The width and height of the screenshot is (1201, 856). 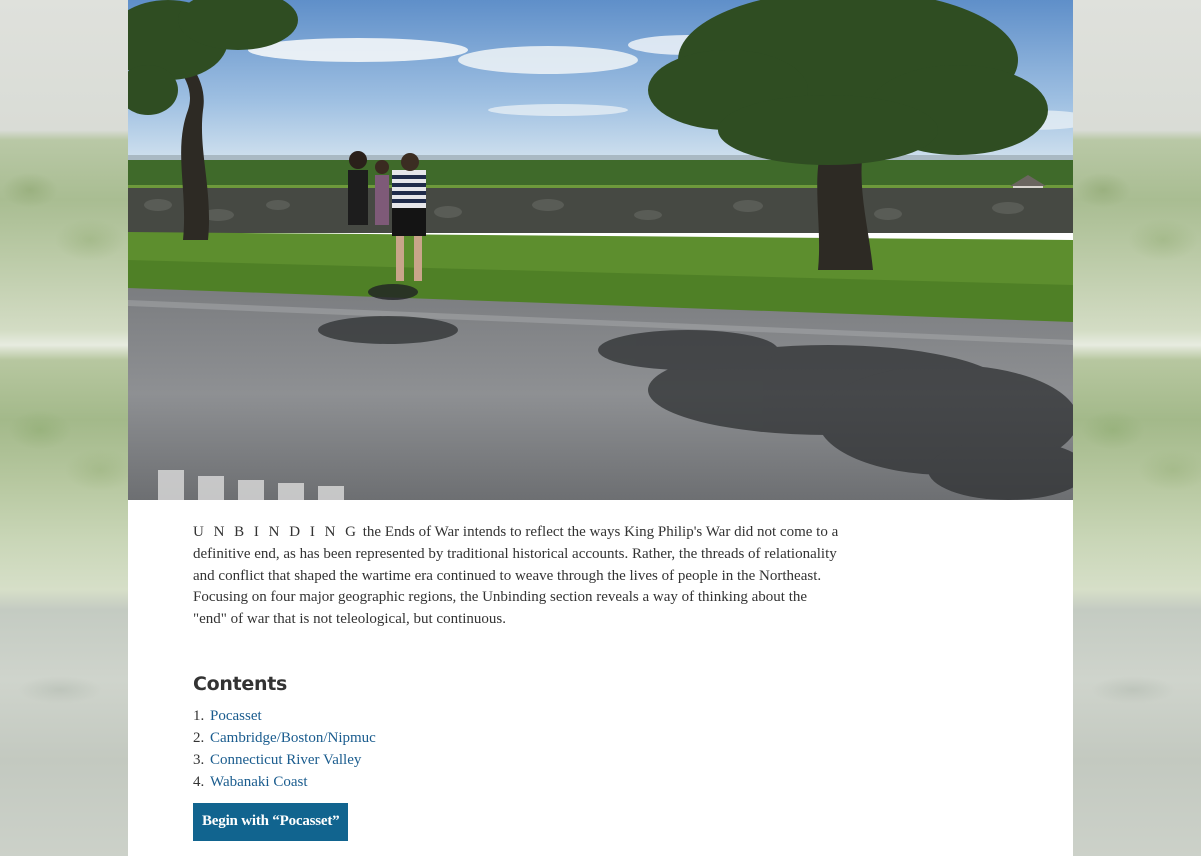 I want to click on toc-link-connecticut-river-valley: Connecticut River Valley, so click(x=285, y=760).